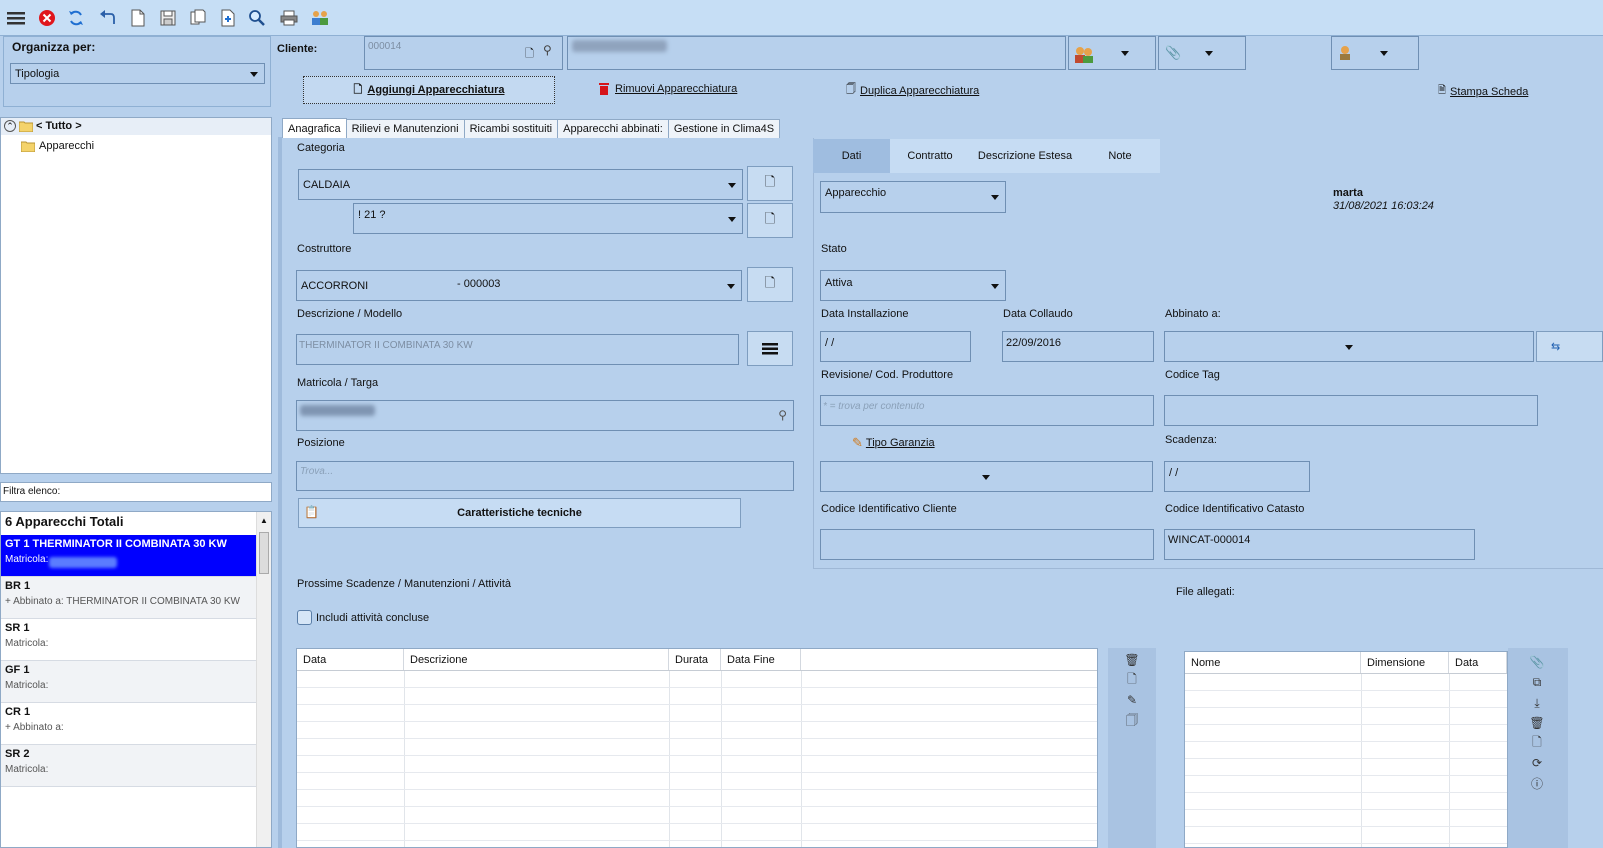 Image resolution: width=1603 pixels, height=848 pixels. I want to click on activities-grid: Data Descrizione Durata Data Fine, so click(697, 748).